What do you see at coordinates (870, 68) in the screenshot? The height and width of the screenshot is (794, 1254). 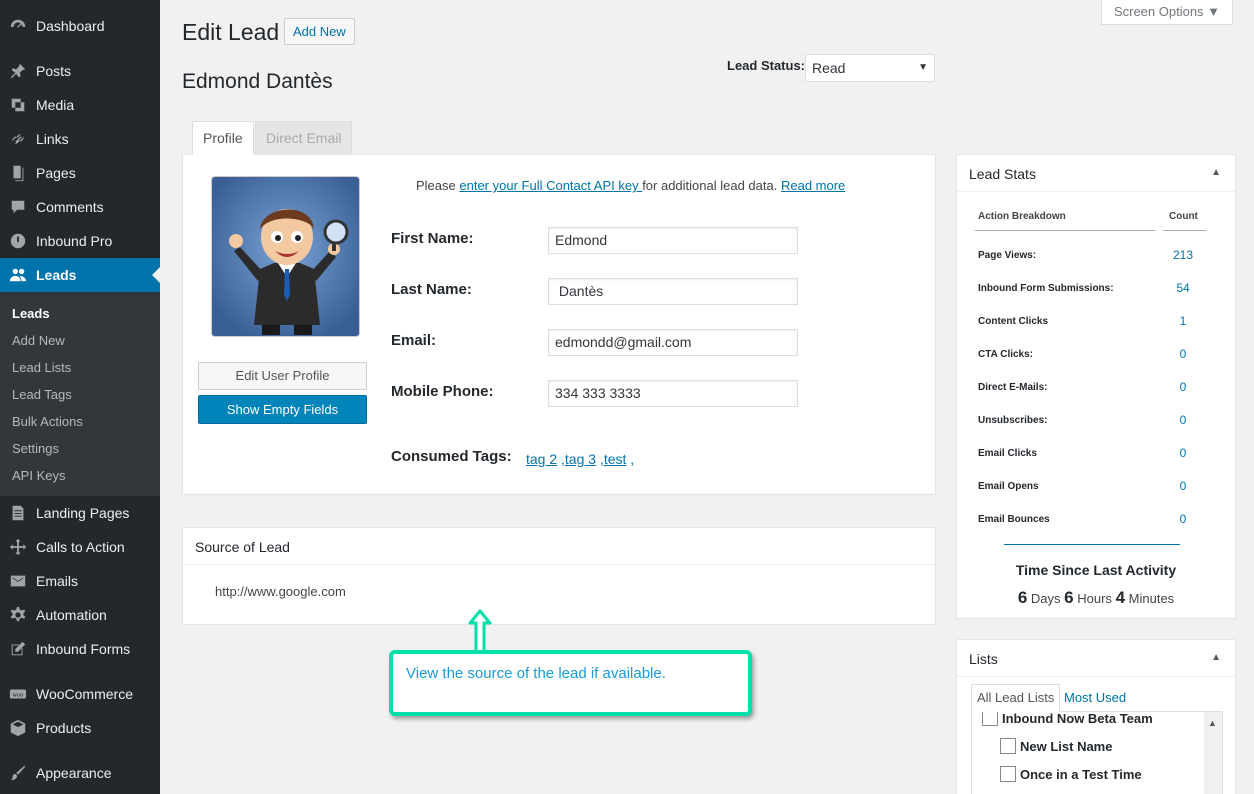 I see `lead-status-select: Read ▼` at bounding box center [870, 68].